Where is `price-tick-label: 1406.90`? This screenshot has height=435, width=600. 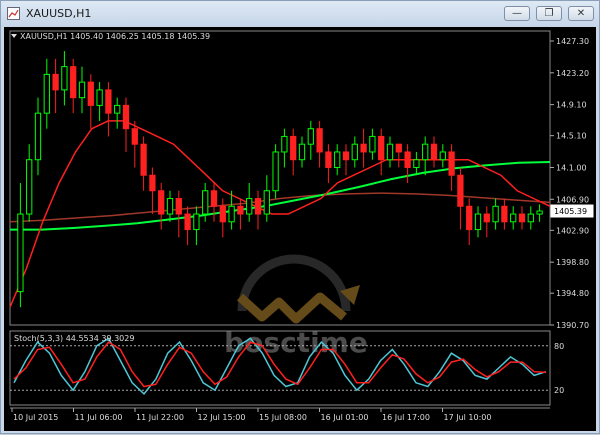 price-tick-label: 1406.90 is located at coordinates (572, 199).